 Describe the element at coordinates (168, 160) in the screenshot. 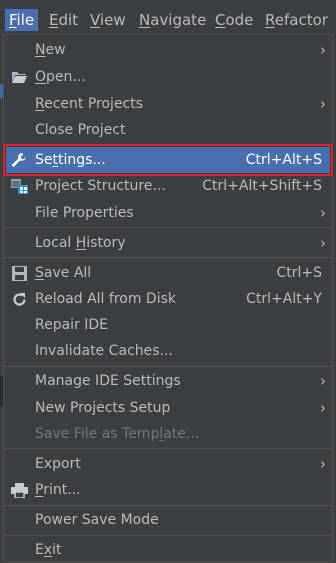

I see `menu-item-settings: Settings... Ctrl+Alt+S` at that location.